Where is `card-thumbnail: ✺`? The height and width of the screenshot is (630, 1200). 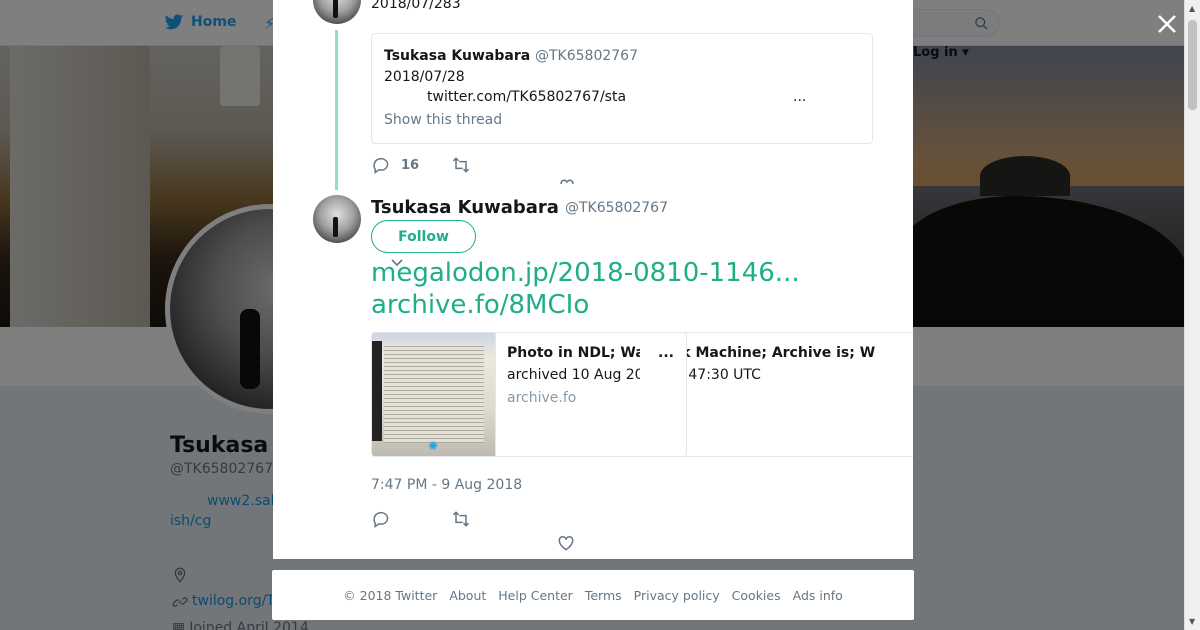
card-thumbnail: ✺ is located at coordinates (434, 394).